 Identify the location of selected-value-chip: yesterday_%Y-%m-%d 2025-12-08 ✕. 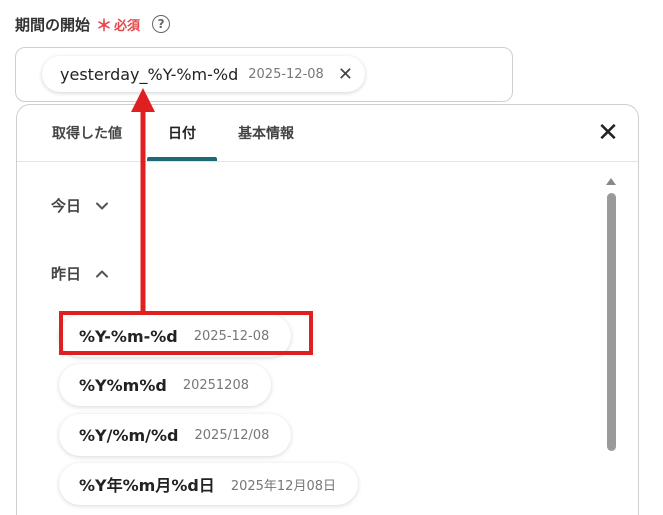
(203, 74).